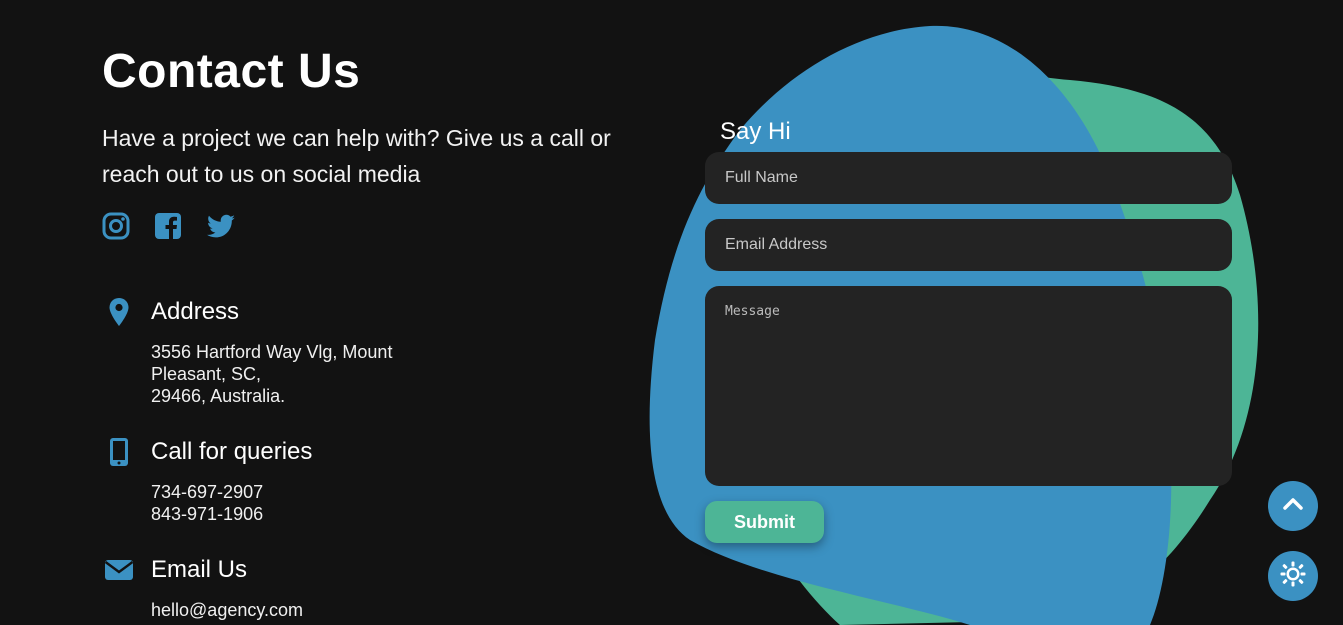 The height and width of the screenshot is (625, 1343). What do you see at coordinates (169, 227) in the screenshot?
I see `facebook-icon` at bounding box center [169, 227].